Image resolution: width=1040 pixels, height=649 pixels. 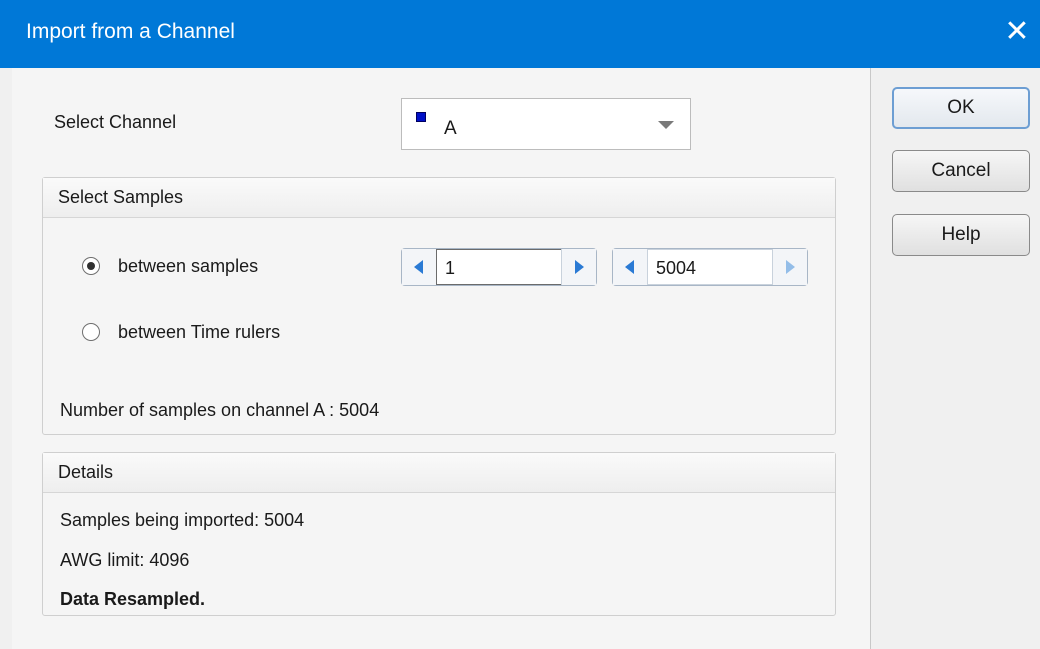 I want to click on start-increment-button, so click(x=578, y=267).